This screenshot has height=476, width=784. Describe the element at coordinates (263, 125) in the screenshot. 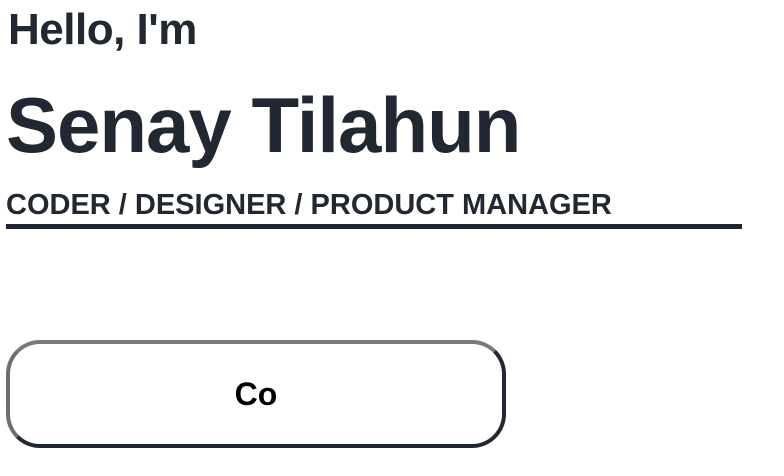

I see `name-heading: Senay Tilahun` at that location.